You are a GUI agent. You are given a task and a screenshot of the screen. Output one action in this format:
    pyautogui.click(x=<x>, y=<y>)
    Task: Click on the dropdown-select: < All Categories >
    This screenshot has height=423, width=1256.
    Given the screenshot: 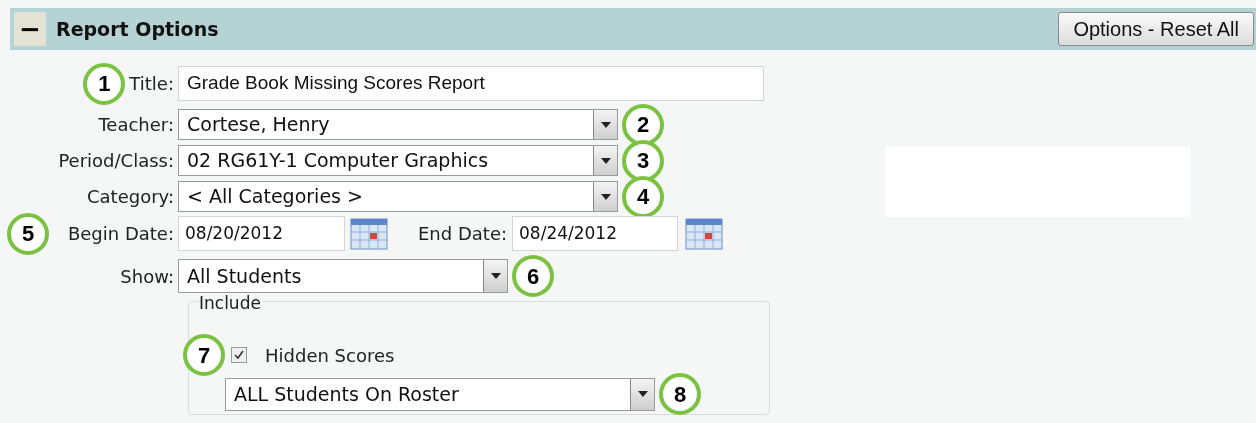 What is the action you would take?
    pyautogui.click(x=398, y=196)
    